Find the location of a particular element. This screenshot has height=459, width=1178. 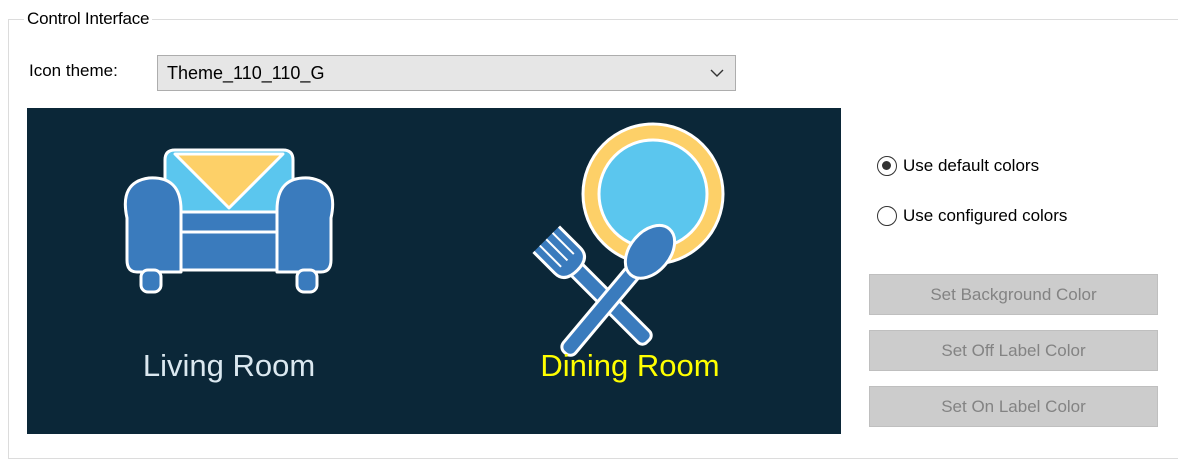

set-off-label-color-button: Set Off Label Color is located at coordinates (1013, 350).